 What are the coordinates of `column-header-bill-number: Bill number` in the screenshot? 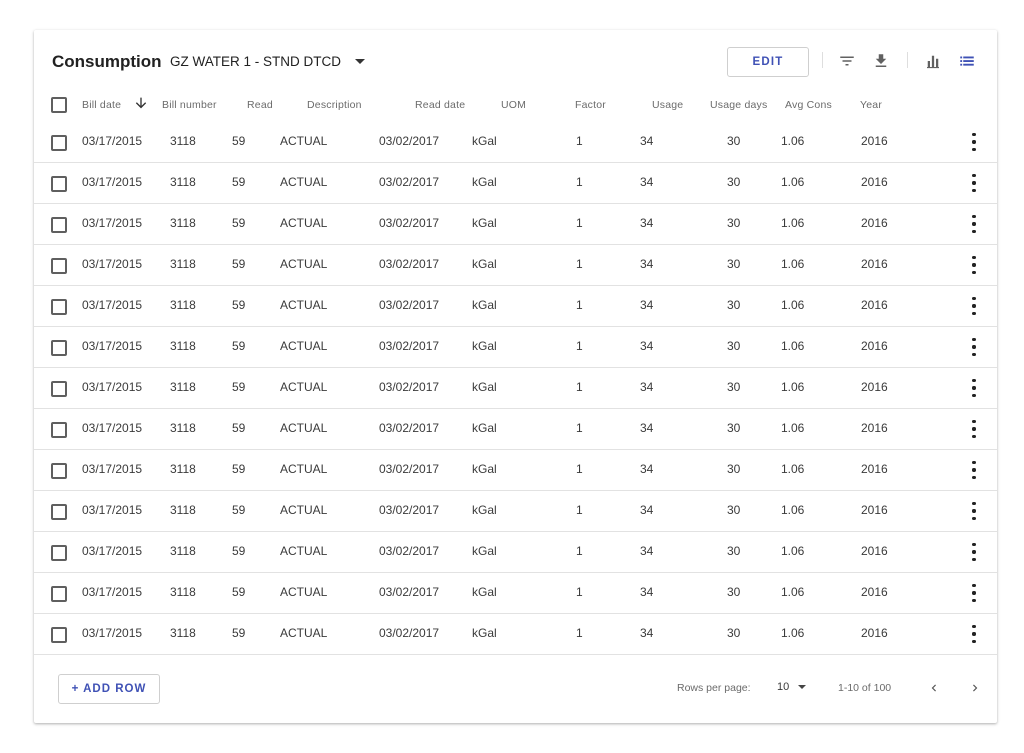 It's located at (189, 105).